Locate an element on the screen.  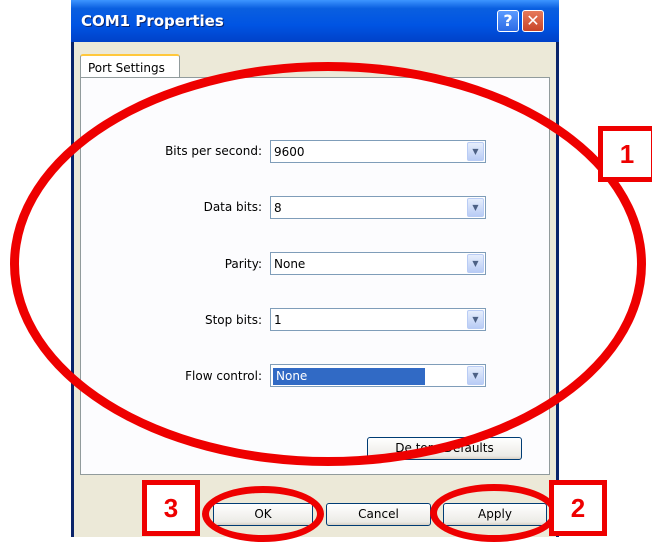
help-icon: ? is located at coordinates (508, 21).